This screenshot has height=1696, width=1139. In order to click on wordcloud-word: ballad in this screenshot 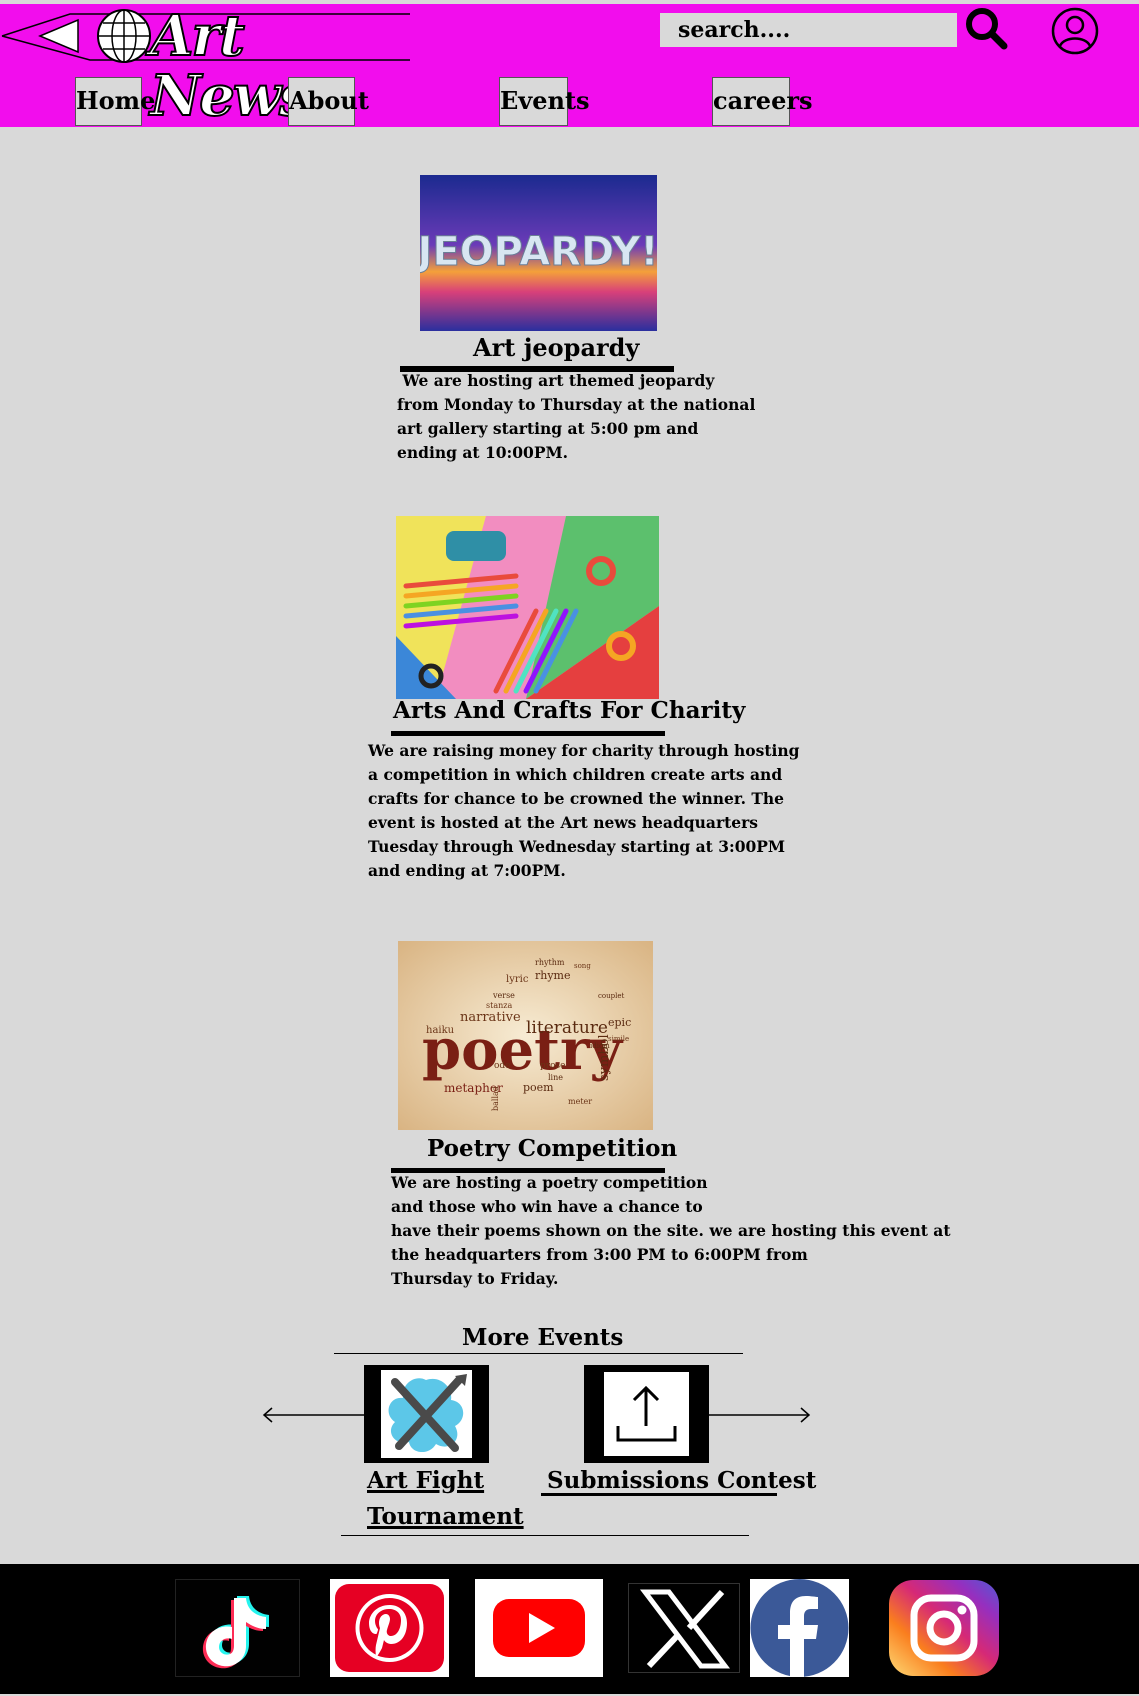, I will do `click(495, 1098)`.